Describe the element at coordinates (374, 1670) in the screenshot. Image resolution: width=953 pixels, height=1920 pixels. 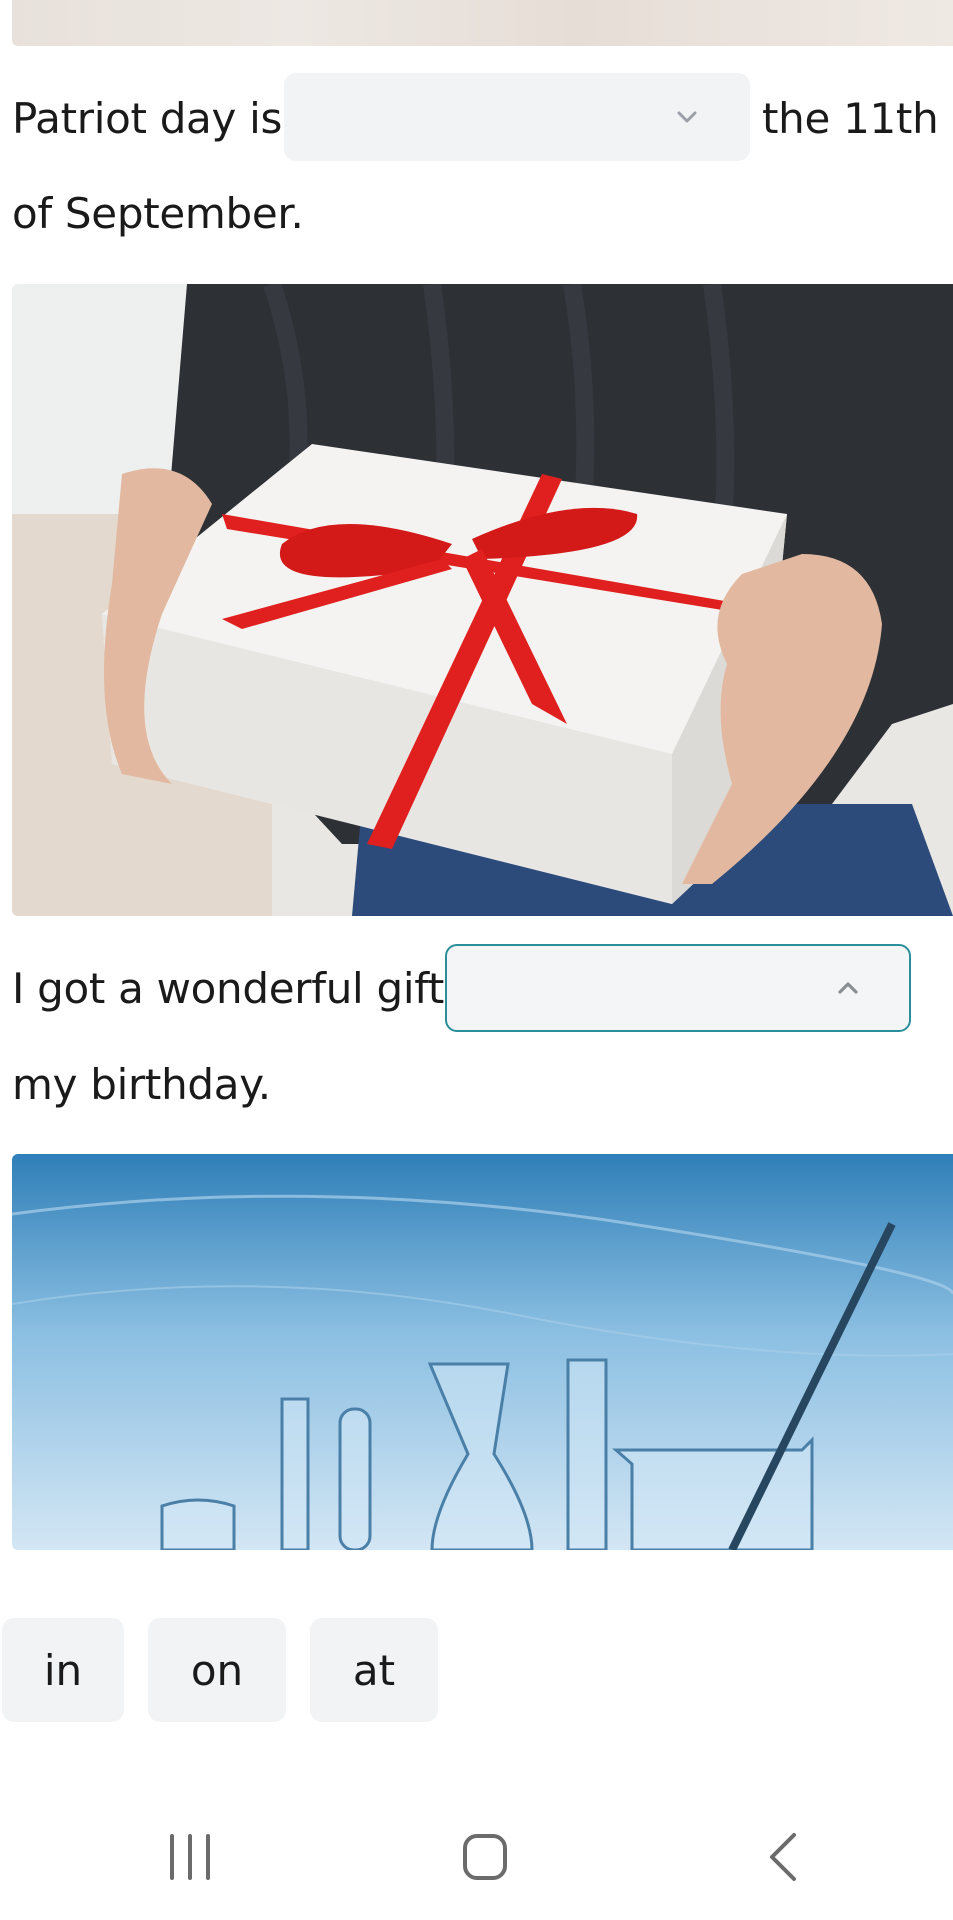
I see `answer-option-at: at` at that location.